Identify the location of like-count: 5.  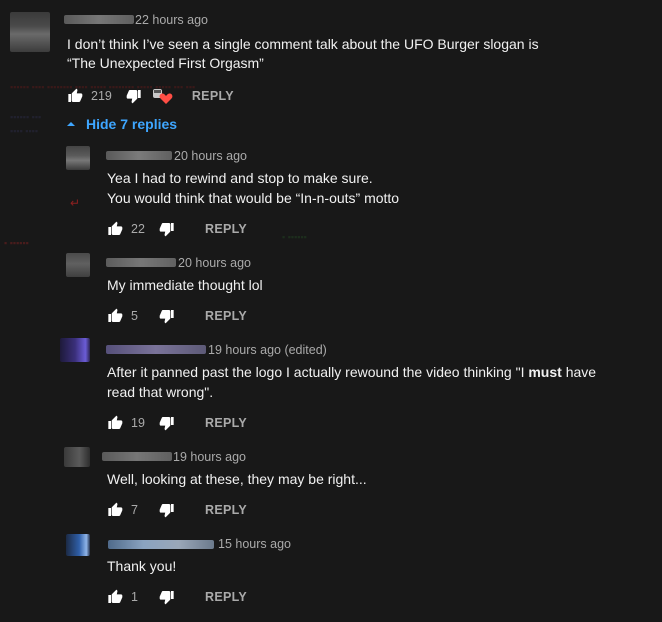
(134, 316).